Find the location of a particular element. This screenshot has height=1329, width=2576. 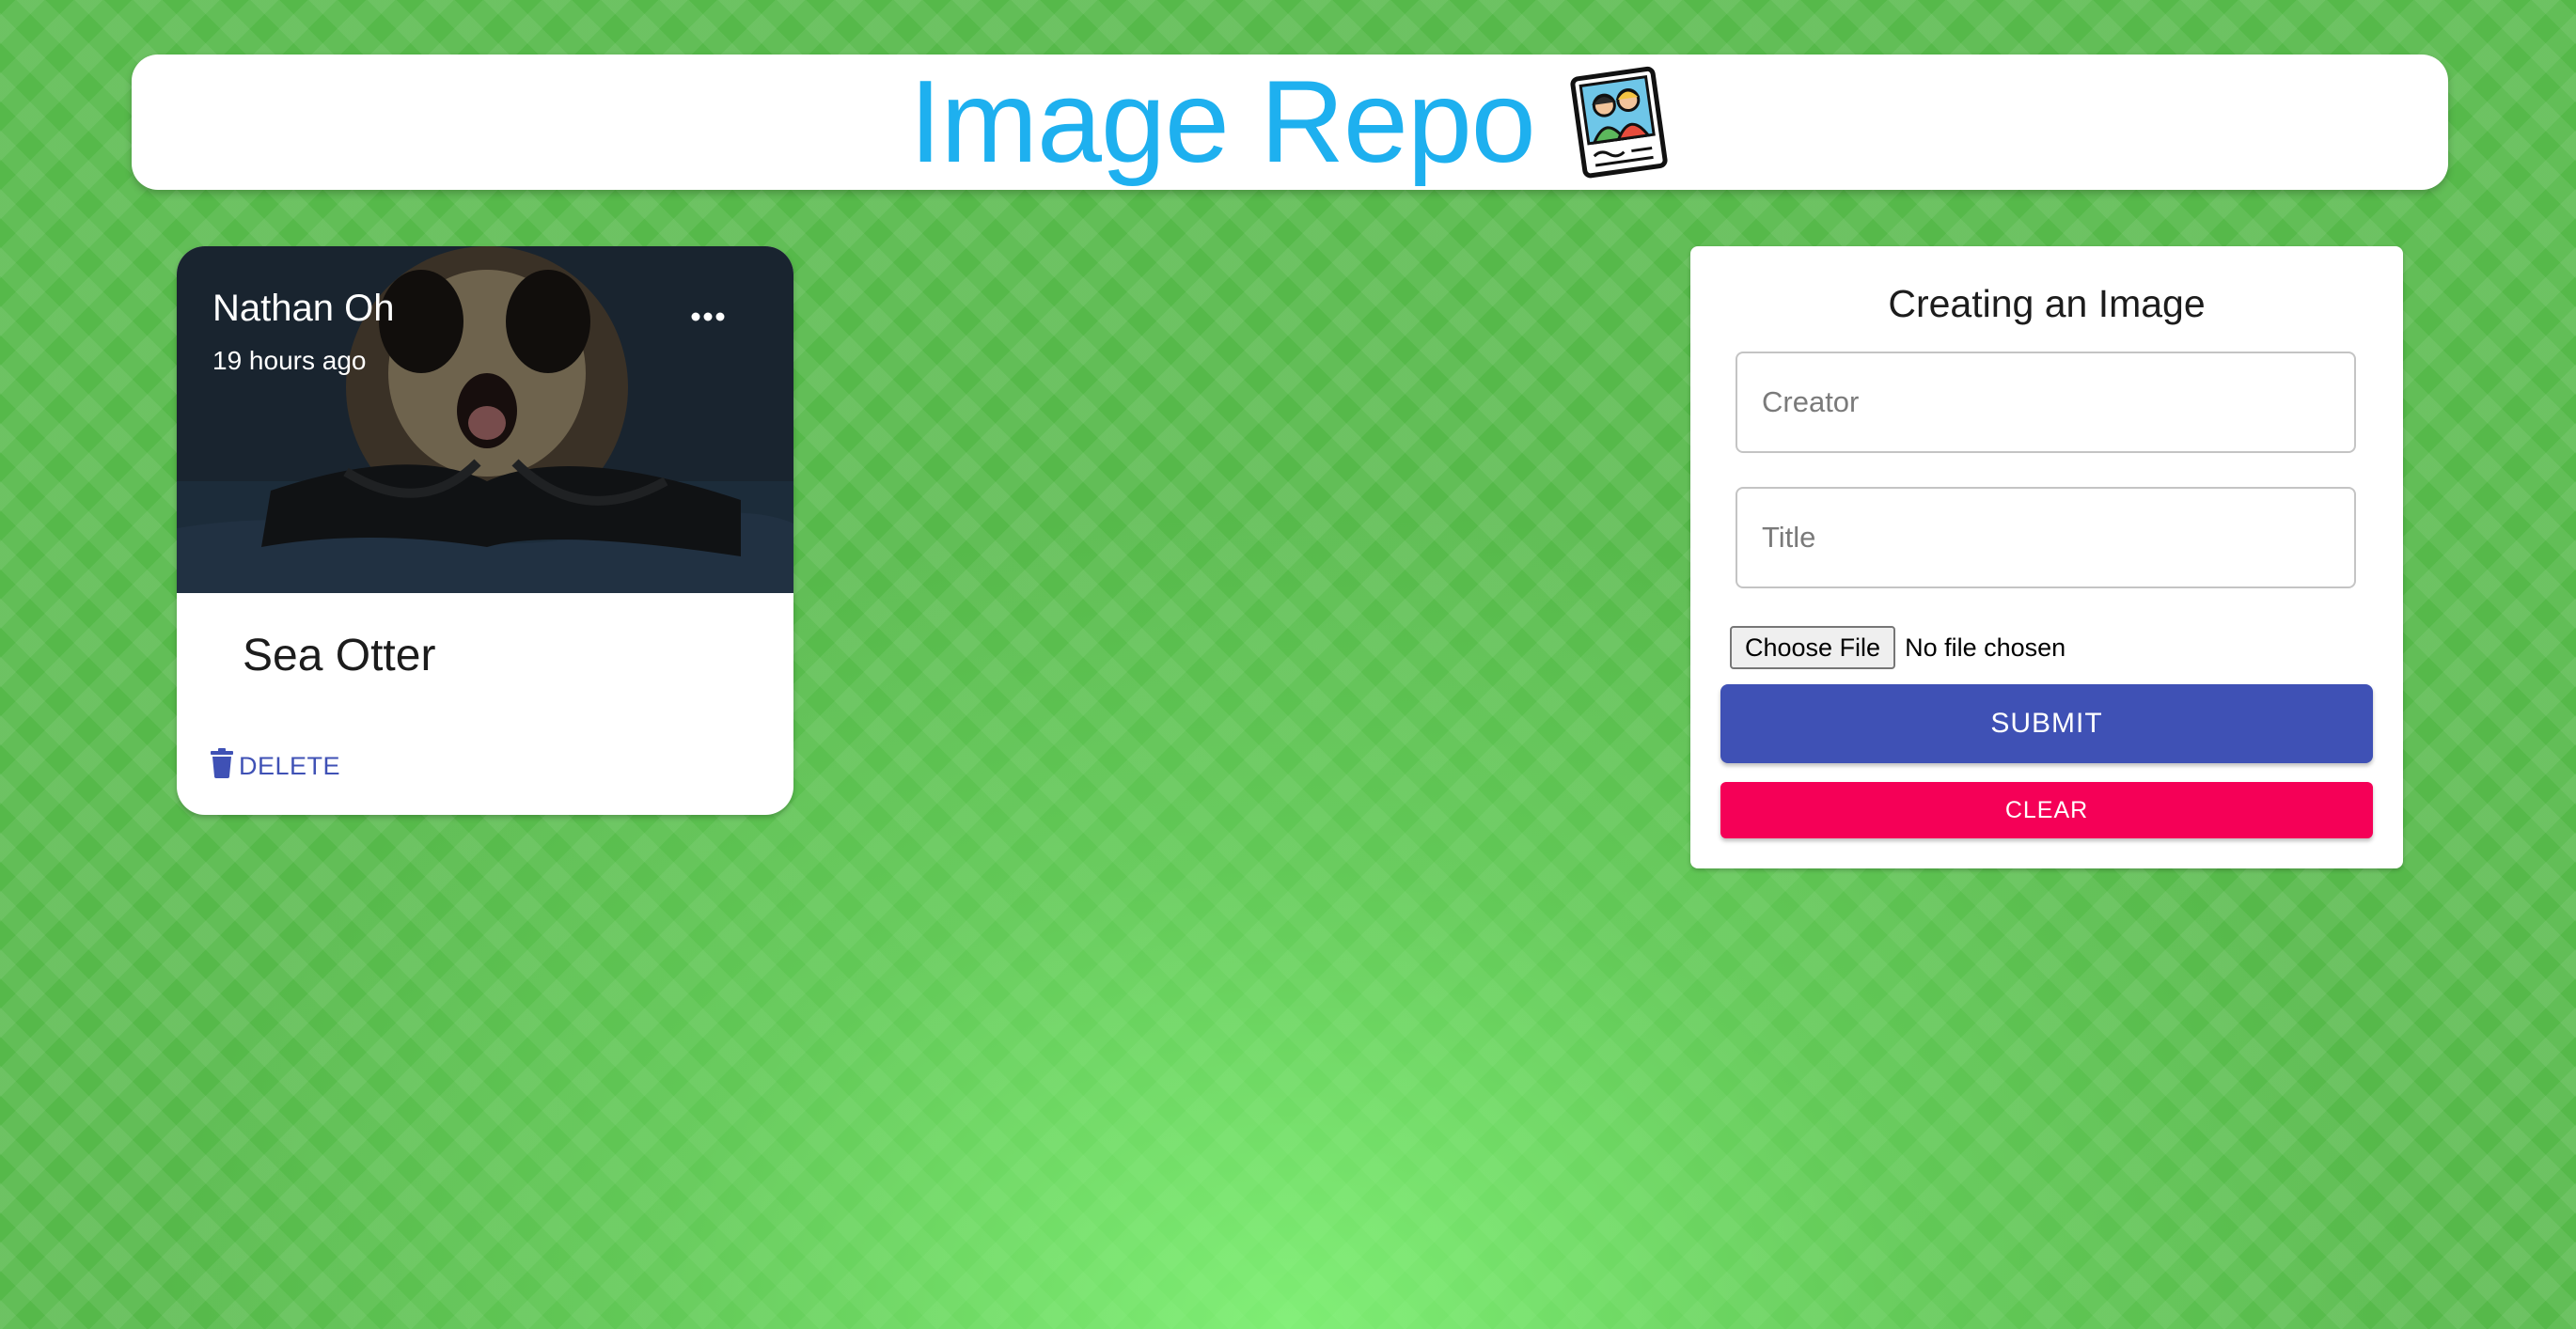

form-heading: Creating an Image is located at coordinates (2047, 303).